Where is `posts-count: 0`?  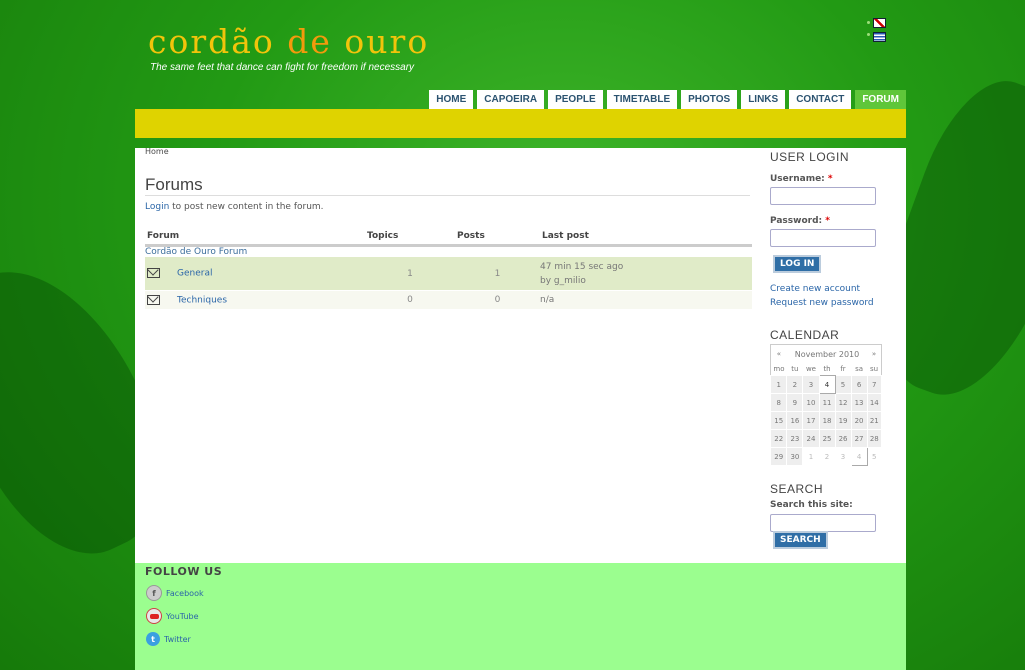 posts-count: 0 is located at coordinates (497, 299).